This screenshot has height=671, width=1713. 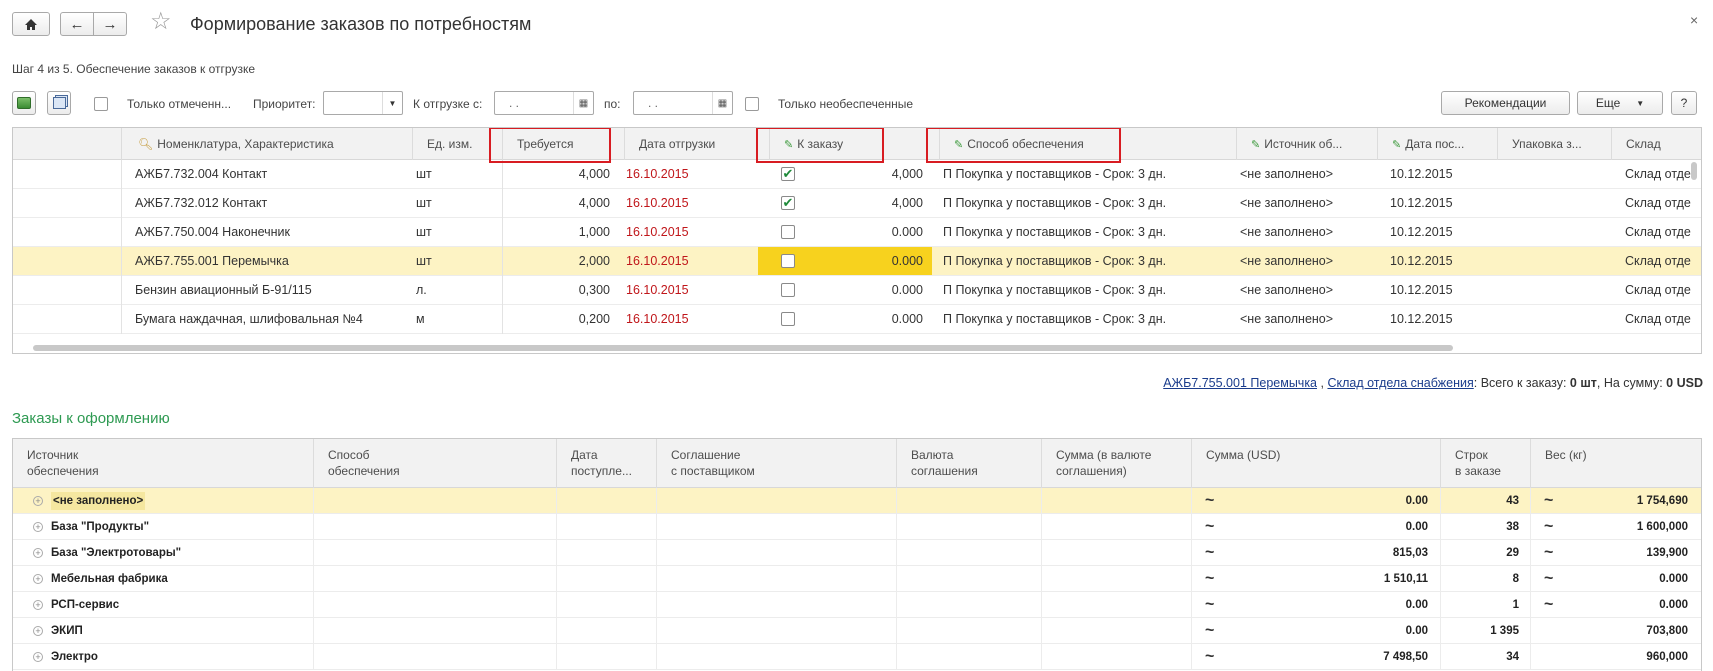 What do you see at coordinates (857, 553) in the screenshot?
I see `table-row: + База "Электротовары" ~815,03 29 ~139,900` at bounding box center [857, 553].